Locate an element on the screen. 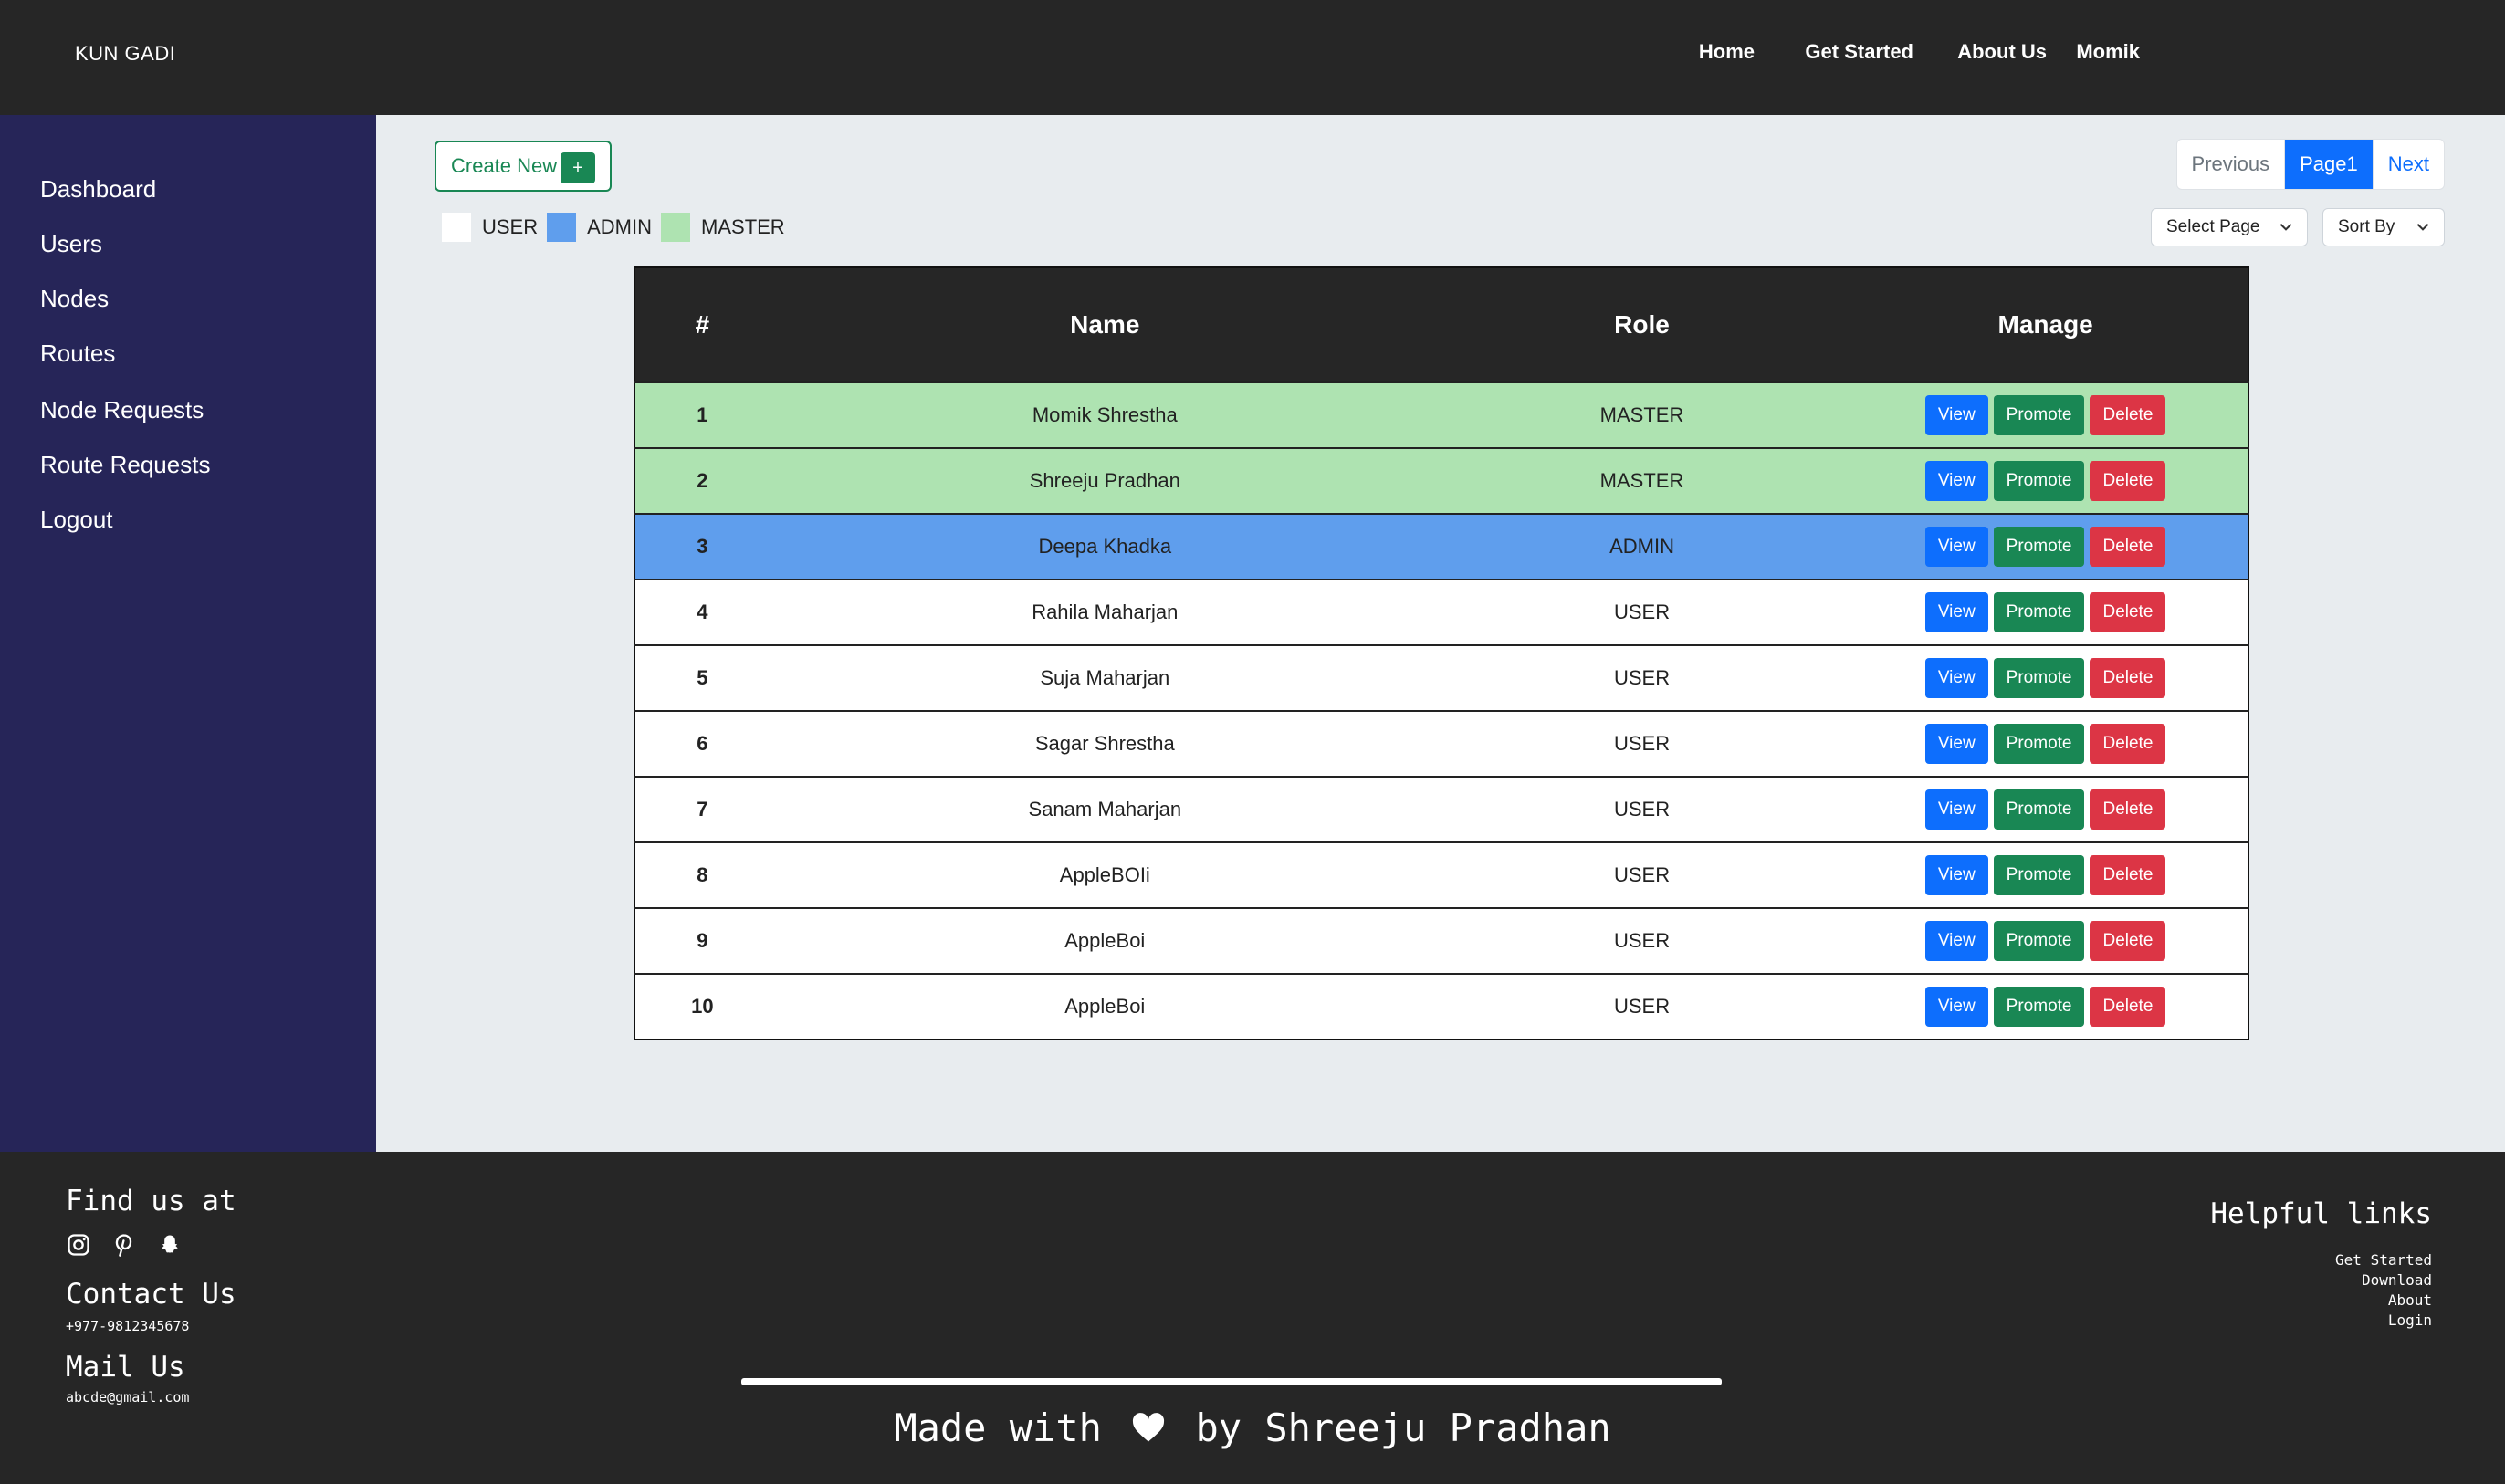 This screenshot has height=1484, width=2505. nav-link-user: Momik is located at coordinates (2108, 52).